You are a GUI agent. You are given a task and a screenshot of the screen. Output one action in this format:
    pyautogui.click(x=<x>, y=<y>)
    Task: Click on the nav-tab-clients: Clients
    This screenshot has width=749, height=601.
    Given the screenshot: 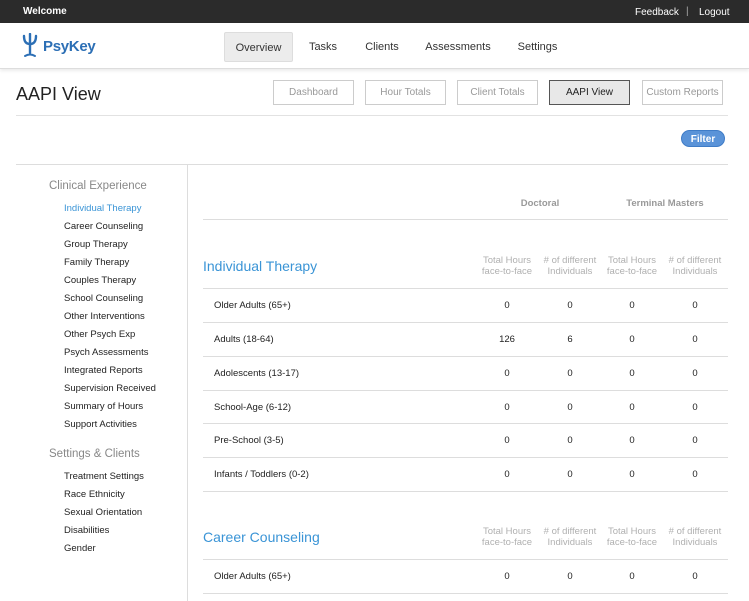 What is the action you would take?
    pyautogui.click(x=382, y=47)
    